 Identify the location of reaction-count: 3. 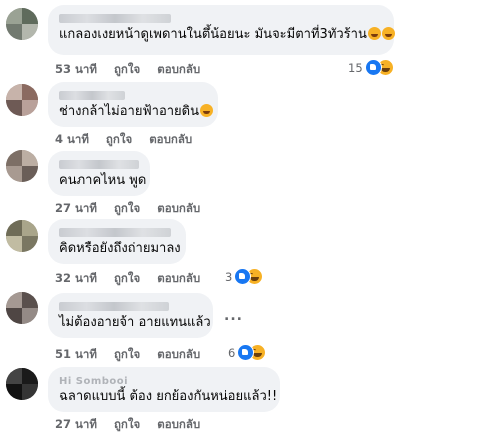
(229, 276).